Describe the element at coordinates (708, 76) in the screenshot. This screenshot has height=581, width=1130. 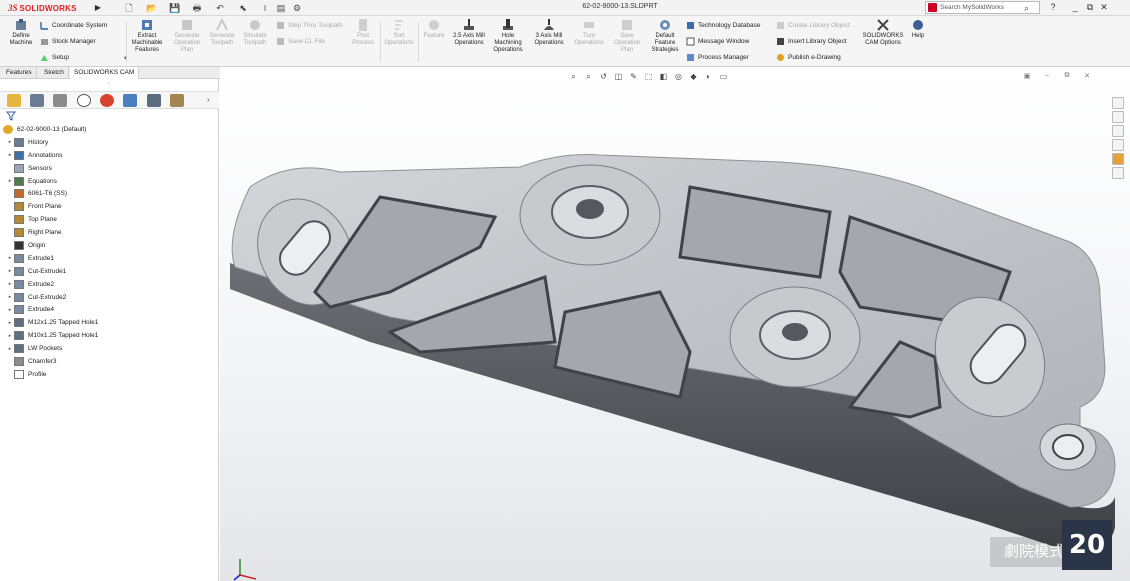
I see `apply-scene-icon: ◐` at that location.